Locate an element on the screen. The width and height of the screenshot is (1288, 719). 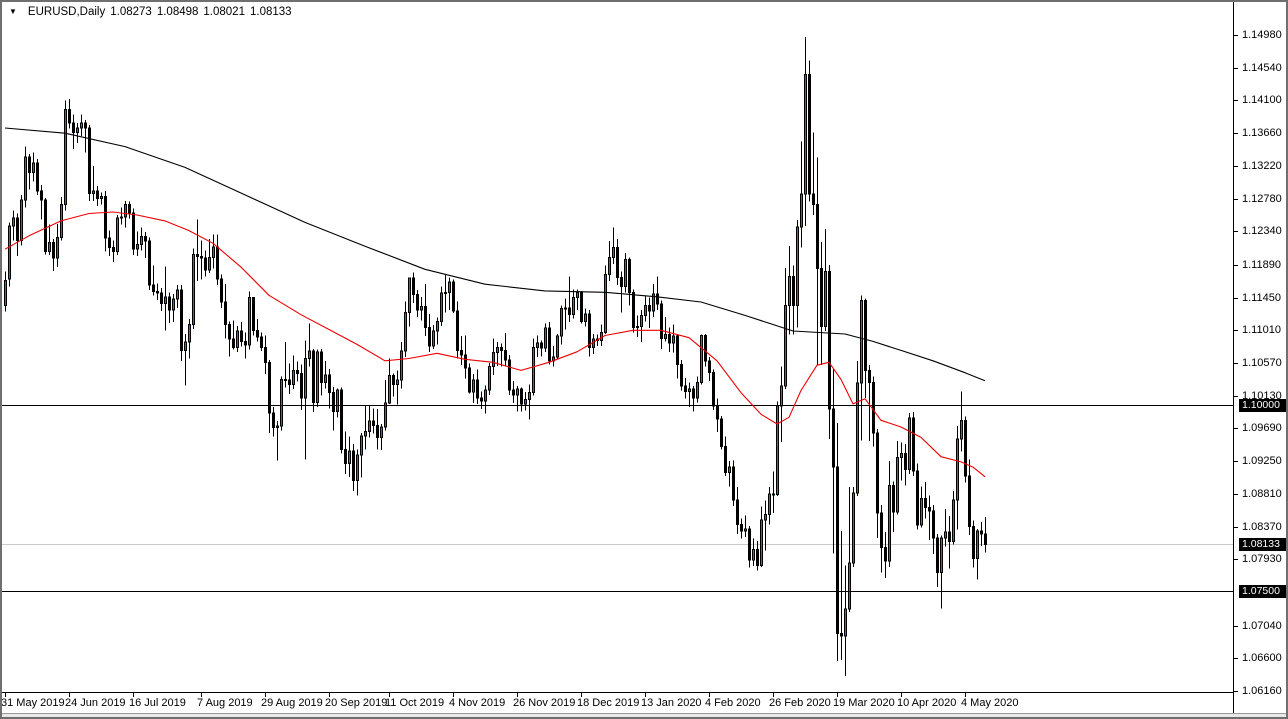
time-axis-separator is located at coordinates (617, 692).